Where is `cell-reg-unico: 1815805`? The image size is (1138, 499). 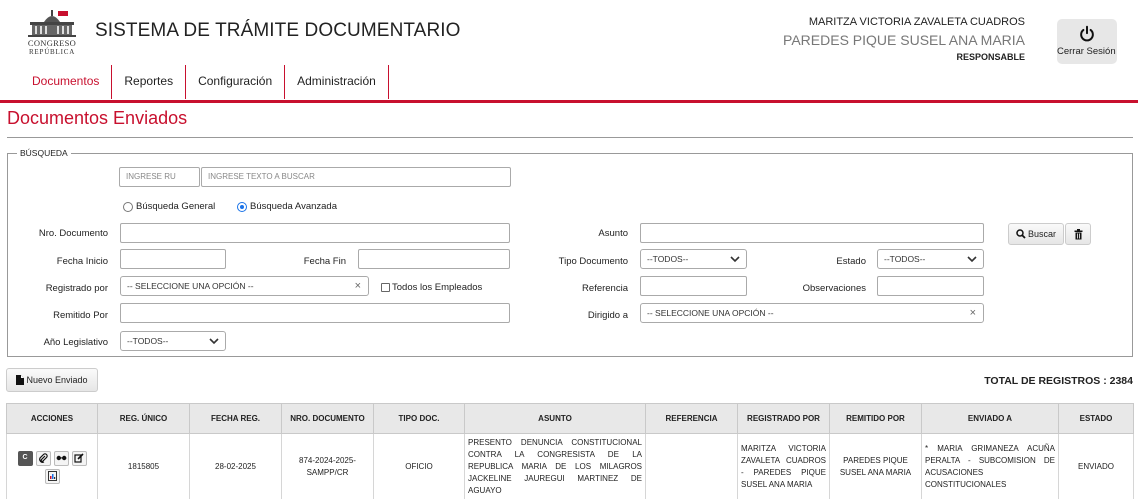
cell-reg-unico: 1815805 is located at coordinates (143, 466).